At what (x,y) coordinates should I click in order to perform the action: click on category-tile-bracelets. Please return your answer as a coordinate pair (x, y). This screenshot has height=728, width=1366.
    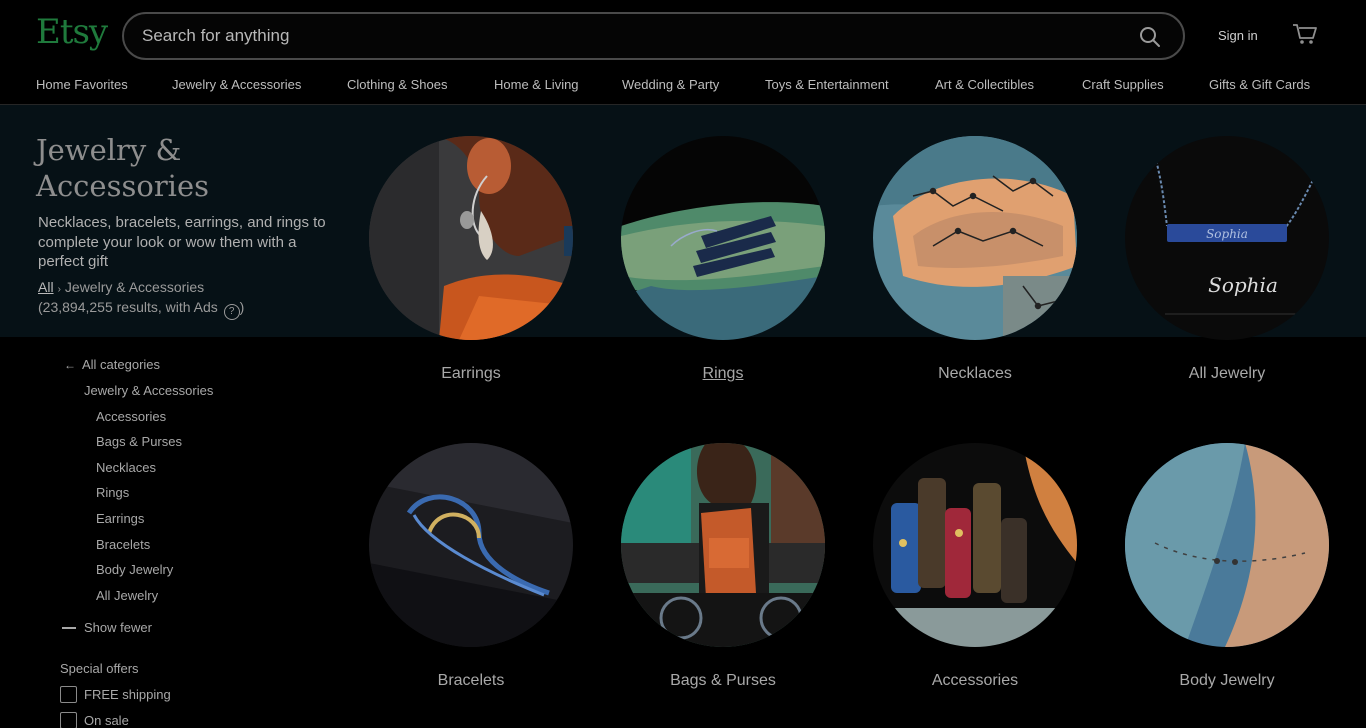
    Looking at the image, I should click on (471, 545).